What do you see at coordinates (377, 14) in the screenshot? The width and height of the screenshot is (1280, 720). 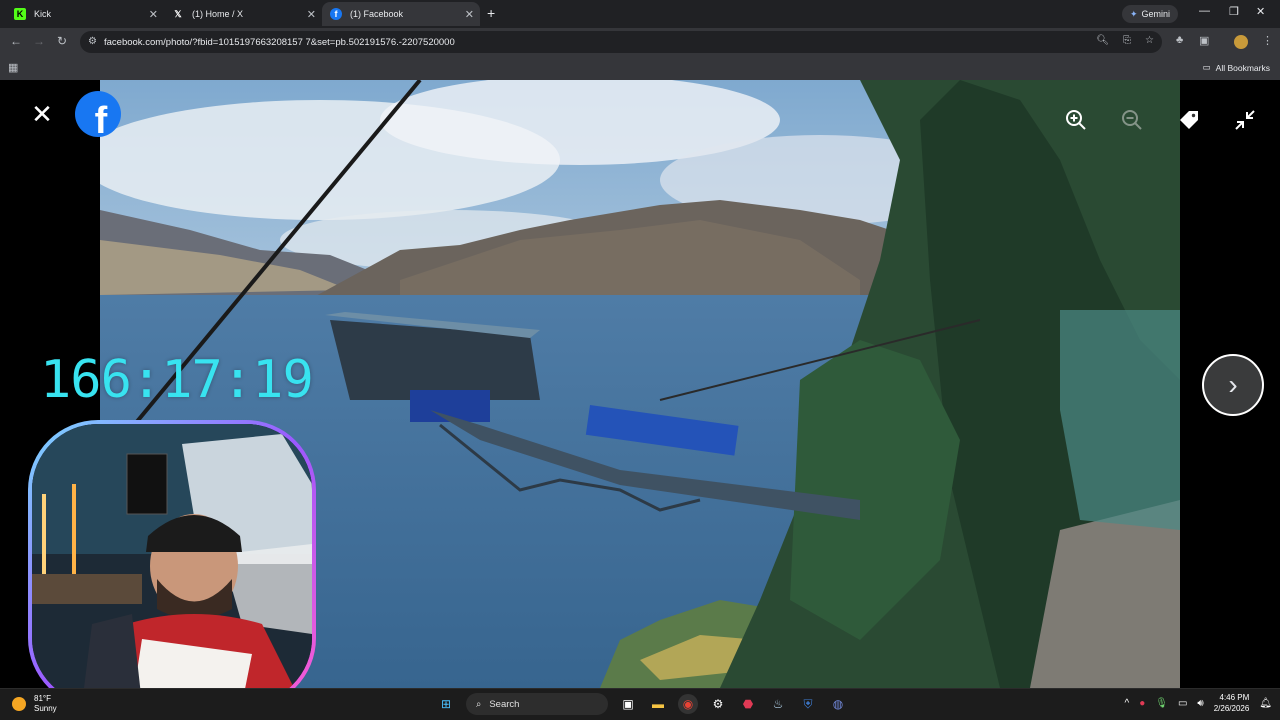 I see `tab-label: (1) Facebook` at bounding box center [377, 14].